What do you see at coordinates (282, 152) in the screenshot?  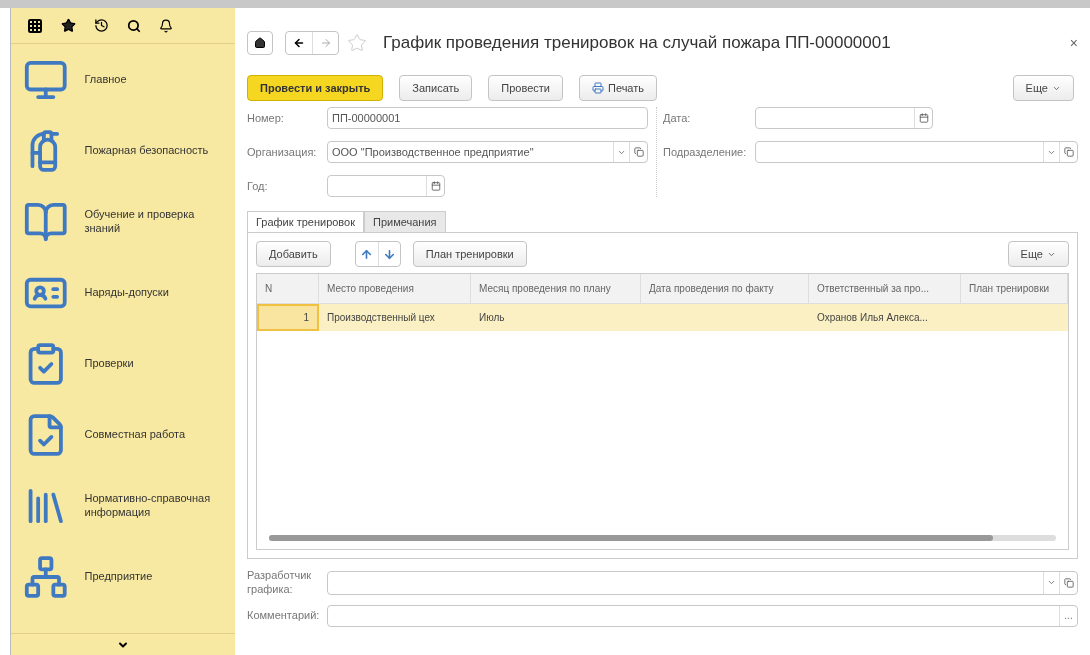 I see `field-label: Организация:` at bounding box center [282, 152].